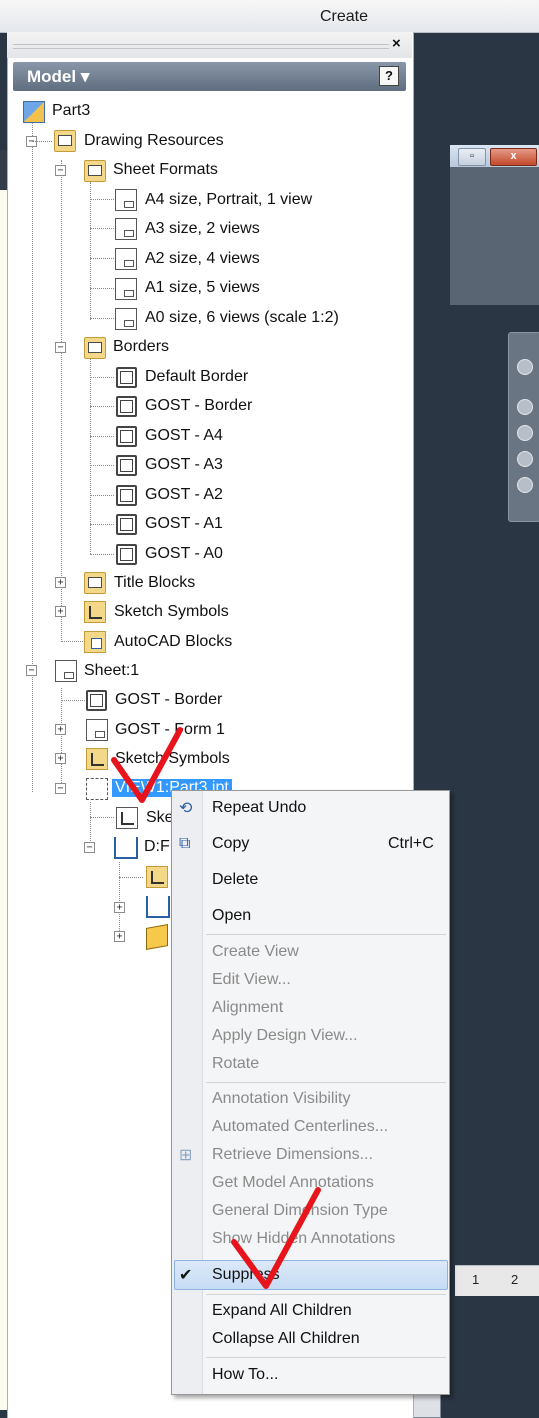 This screenshot has width=539, height=1418. What do you see at coordinates (184, 465) in the screenshot?
I see `border-item: GOST - A3` at bounding box center [184, 465].